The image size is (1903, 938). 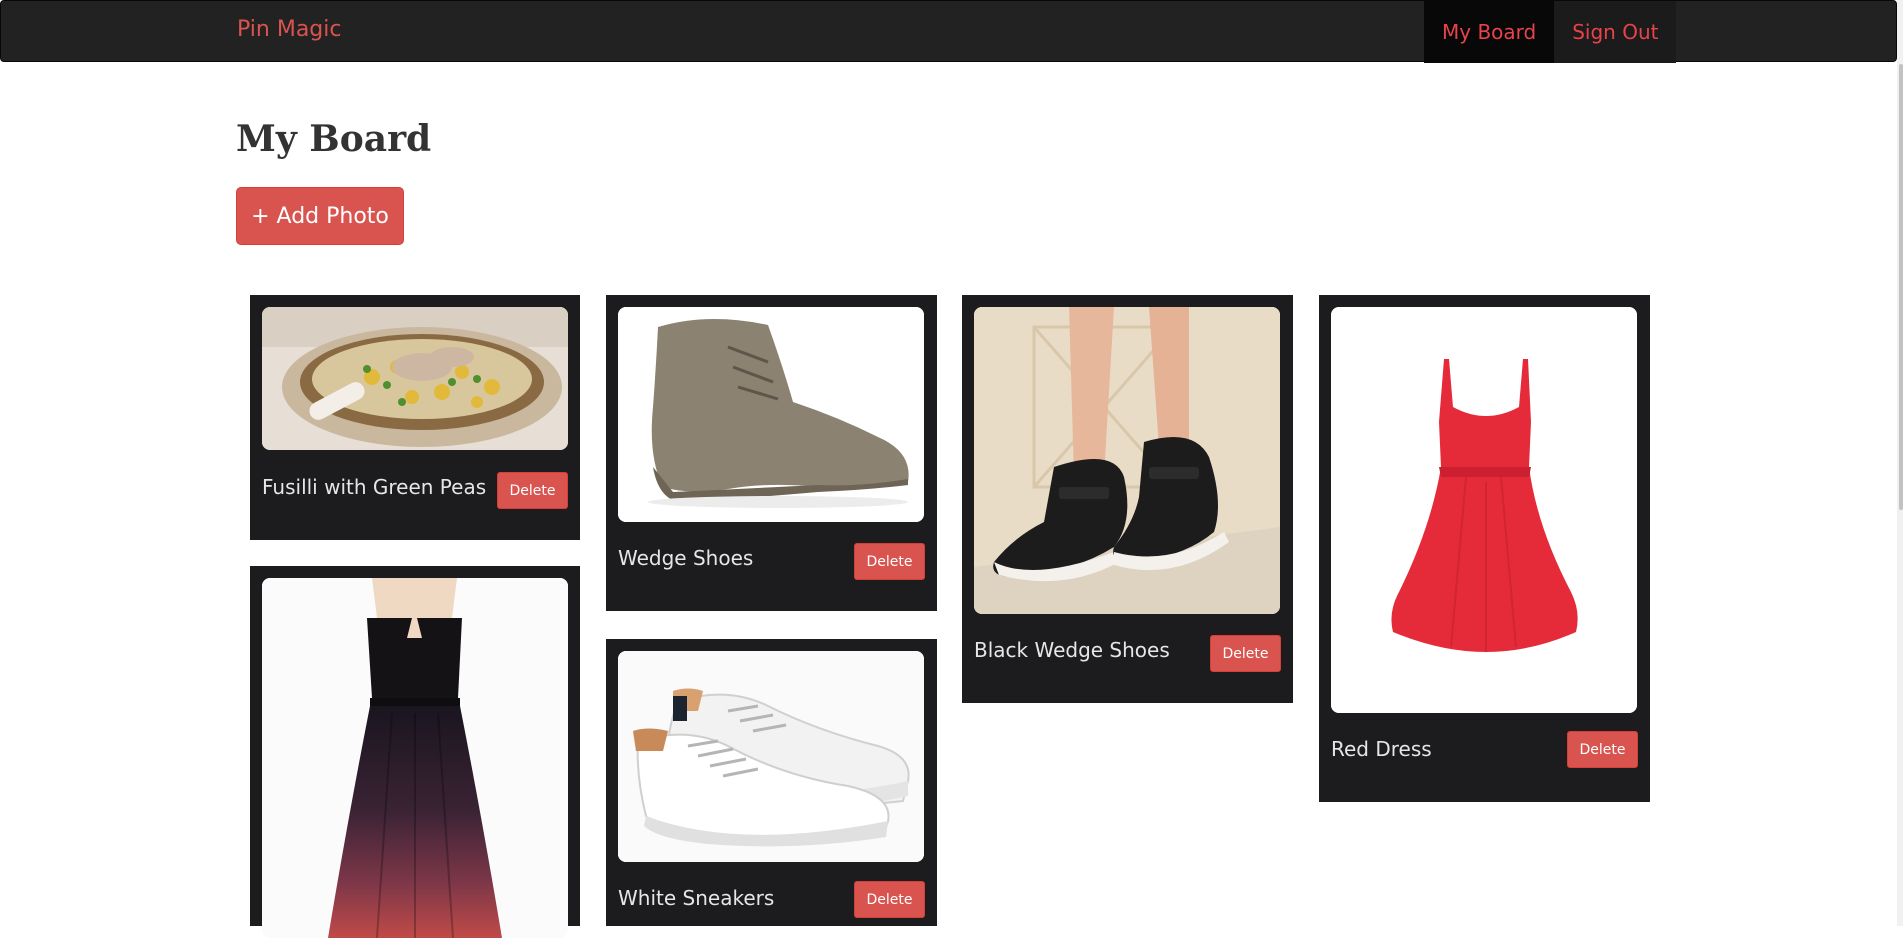 I want to click on pin-caption: Wedge Shoes, so click(x=686, y=558).